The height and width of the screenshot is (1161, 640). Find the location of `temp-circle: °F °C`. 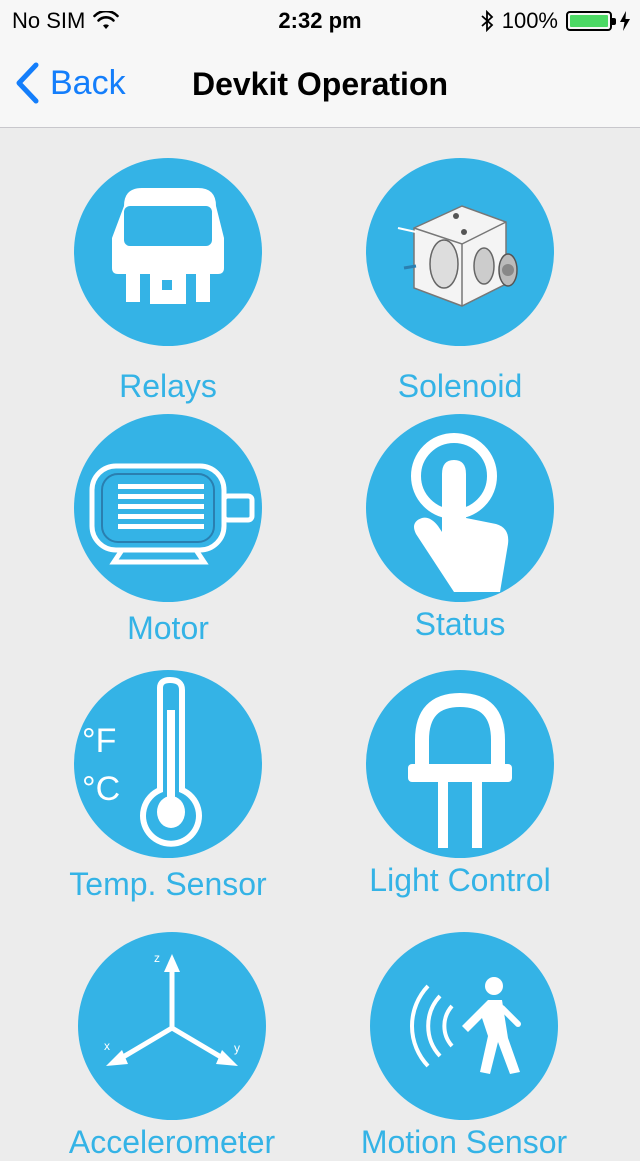

temp-circle: °F °C is located at coordinates (168, 764).